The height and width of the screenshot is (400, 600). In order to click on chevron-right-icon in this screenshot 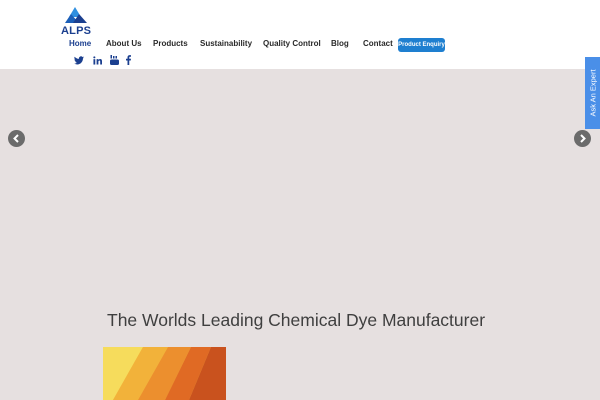, I will do `click(583, 138)`.